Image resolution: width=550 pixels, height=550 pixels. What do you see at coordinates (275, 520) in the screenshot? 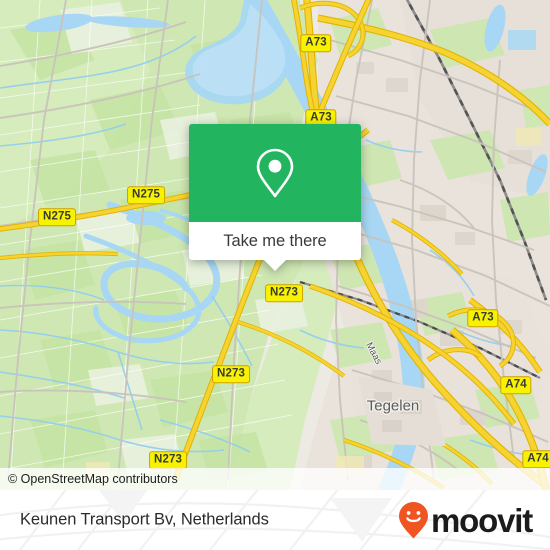
I see `footer-bar: Keunen Transport Bv, Netherlands moovit` at bounding box center [275, 520].